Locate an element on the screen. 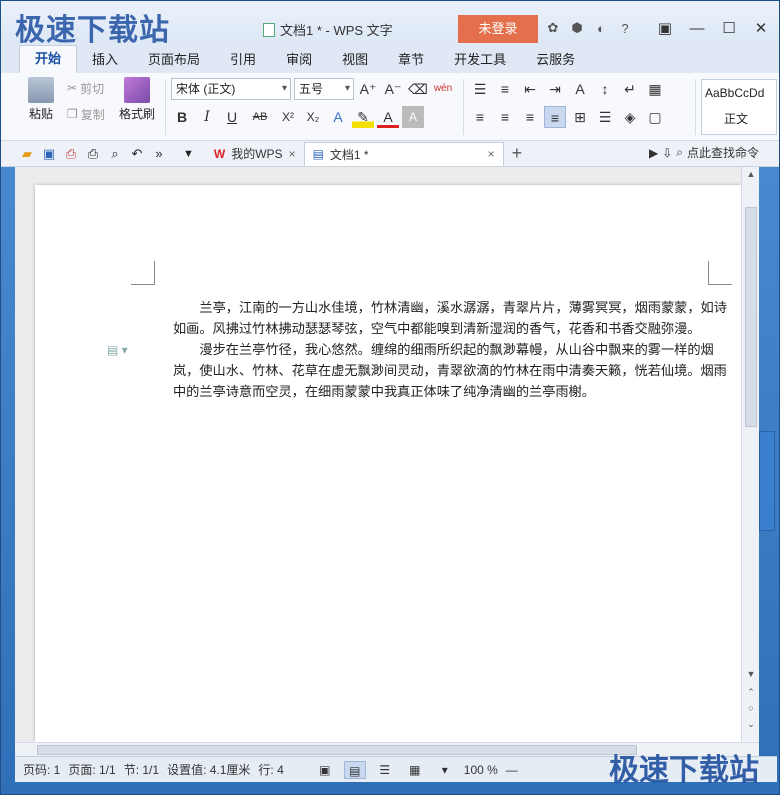  share-icon: ◐ is located at coordinates (601, 28).